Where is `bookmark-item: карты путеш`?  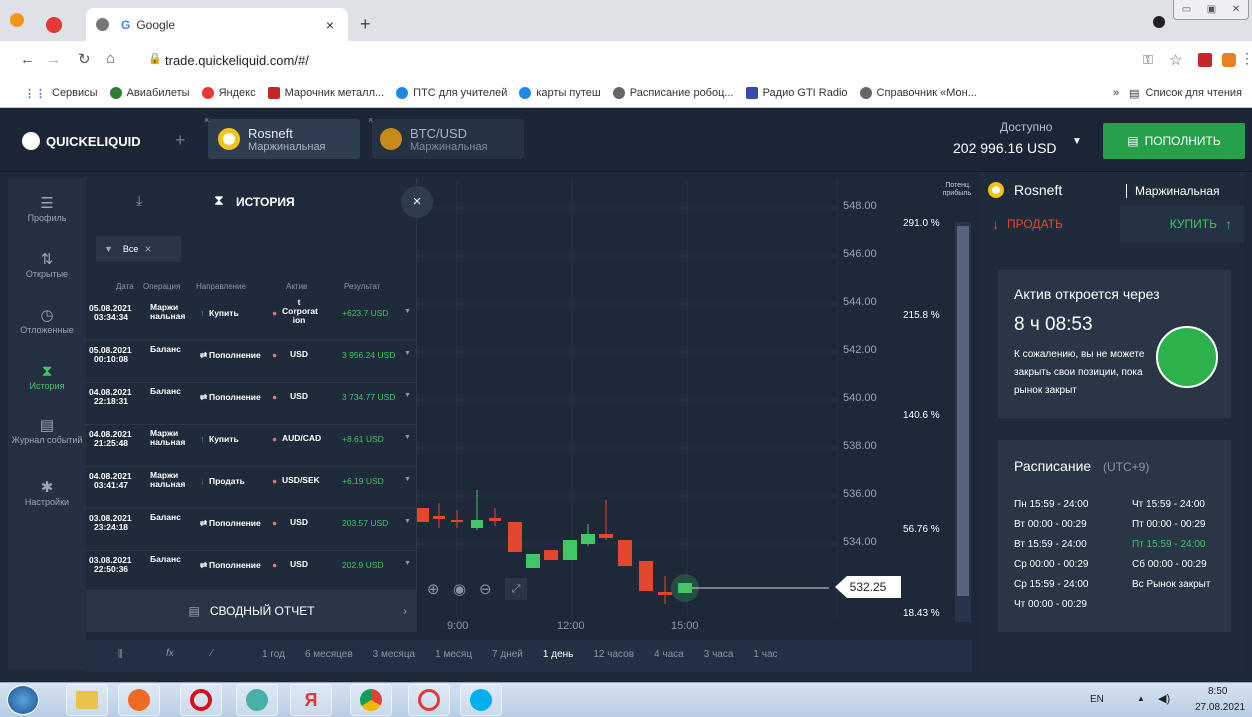
bookmark-item: карты путеш is located at coordinates (560, 93).